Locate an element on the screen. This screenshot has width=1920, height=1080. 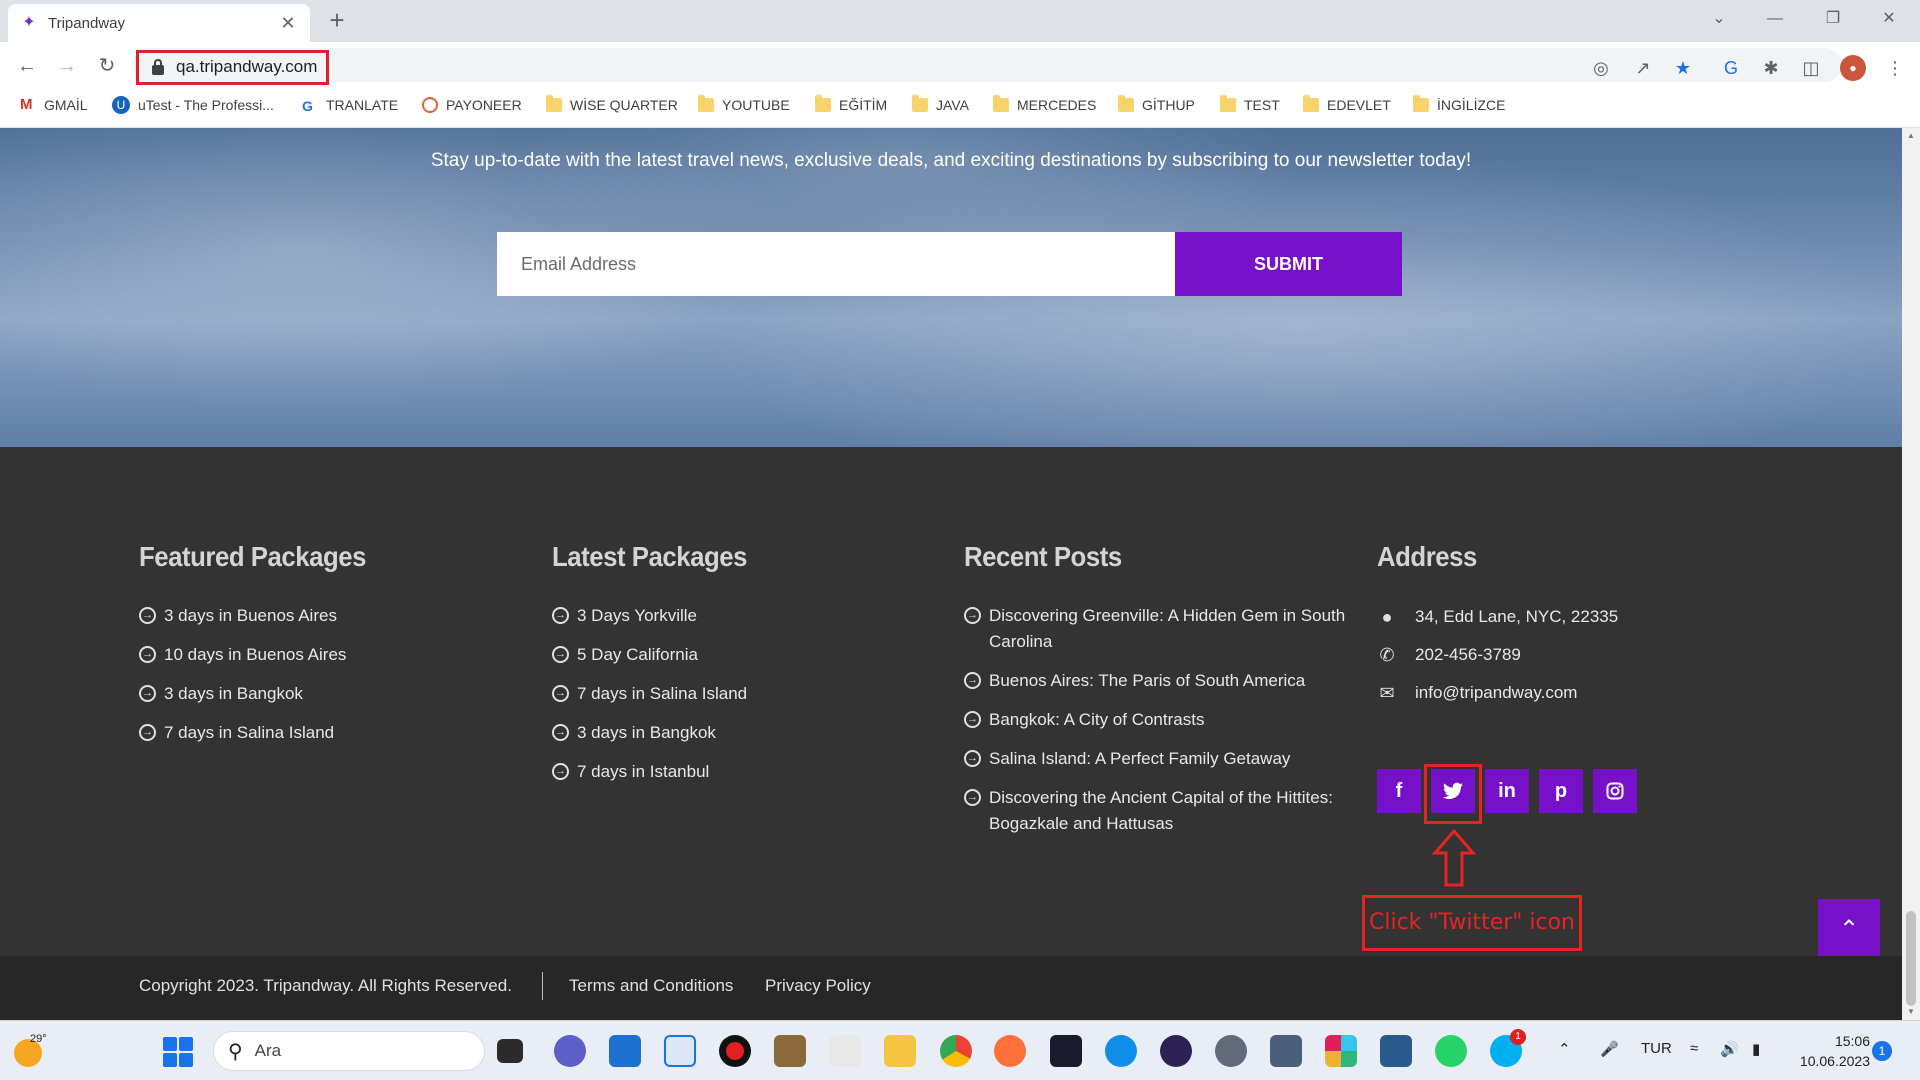
folder-icon is located at coordinates (1421, 103).